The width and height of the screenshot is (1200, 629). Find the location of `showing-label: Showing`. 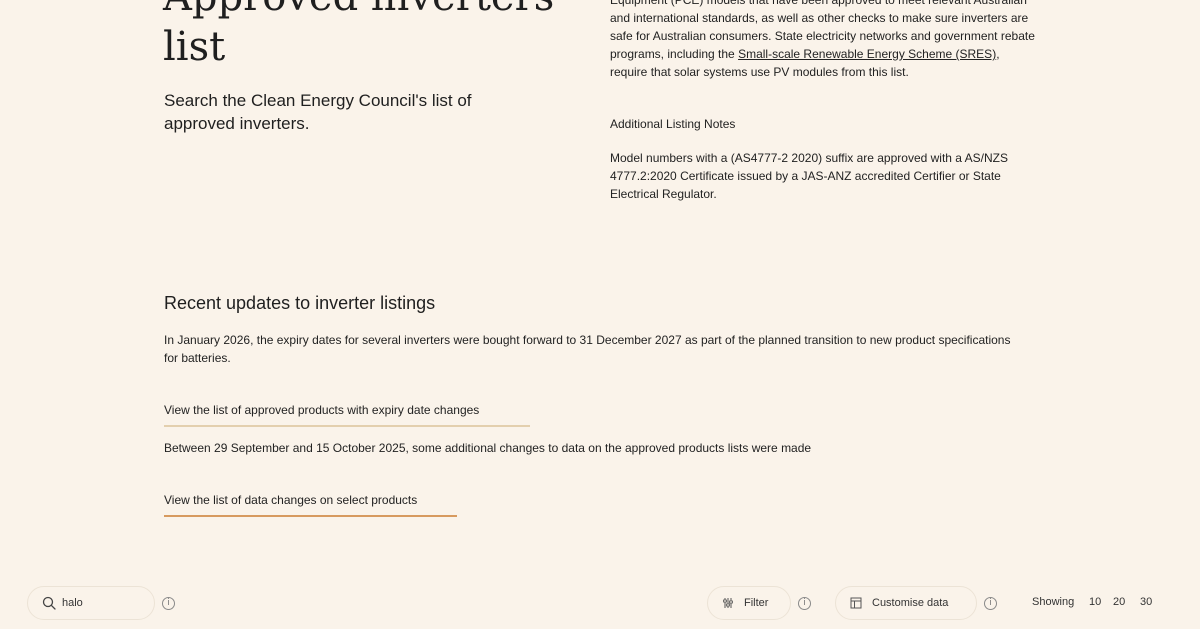

showing-label: Showing is located at coordinates (1053, 602).